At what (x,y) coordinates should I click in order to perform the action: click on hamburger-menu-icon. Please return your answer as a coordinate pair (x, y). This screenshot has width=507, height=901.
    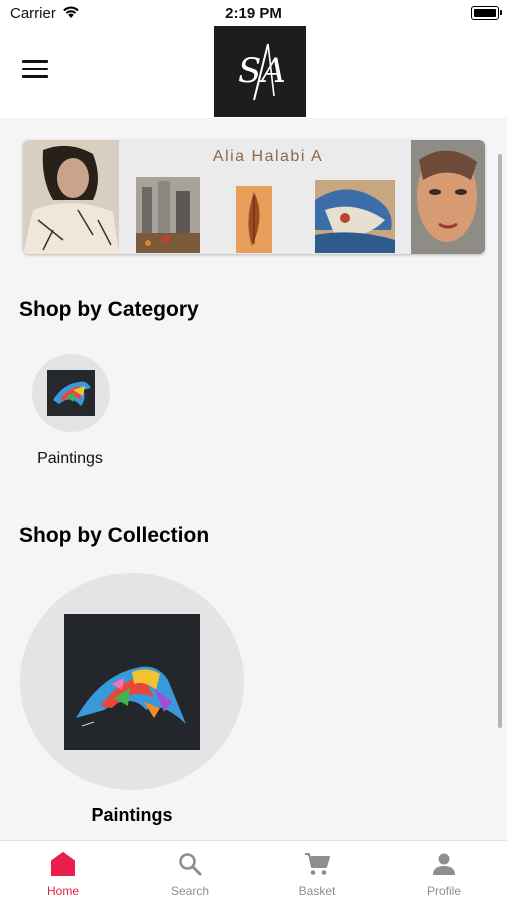
    Looking at the image, I should click on (35, 71).